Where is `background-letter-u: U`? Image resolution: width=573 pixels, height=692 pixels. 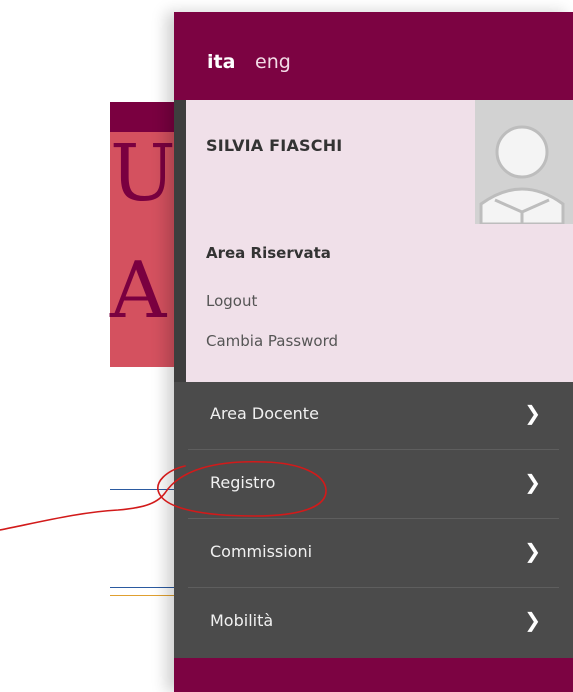 background-letter-u: U is located at coordinates (143, 174).